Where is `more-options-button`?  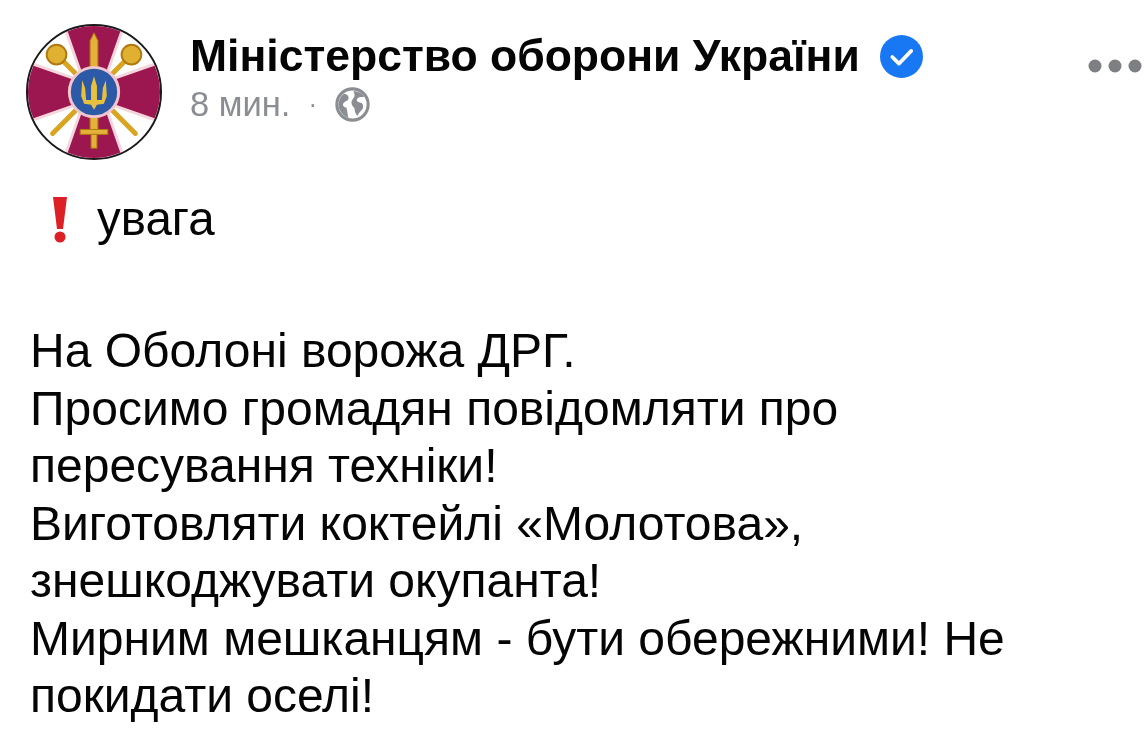 more-options-button is located at coordinates (1115, 66).